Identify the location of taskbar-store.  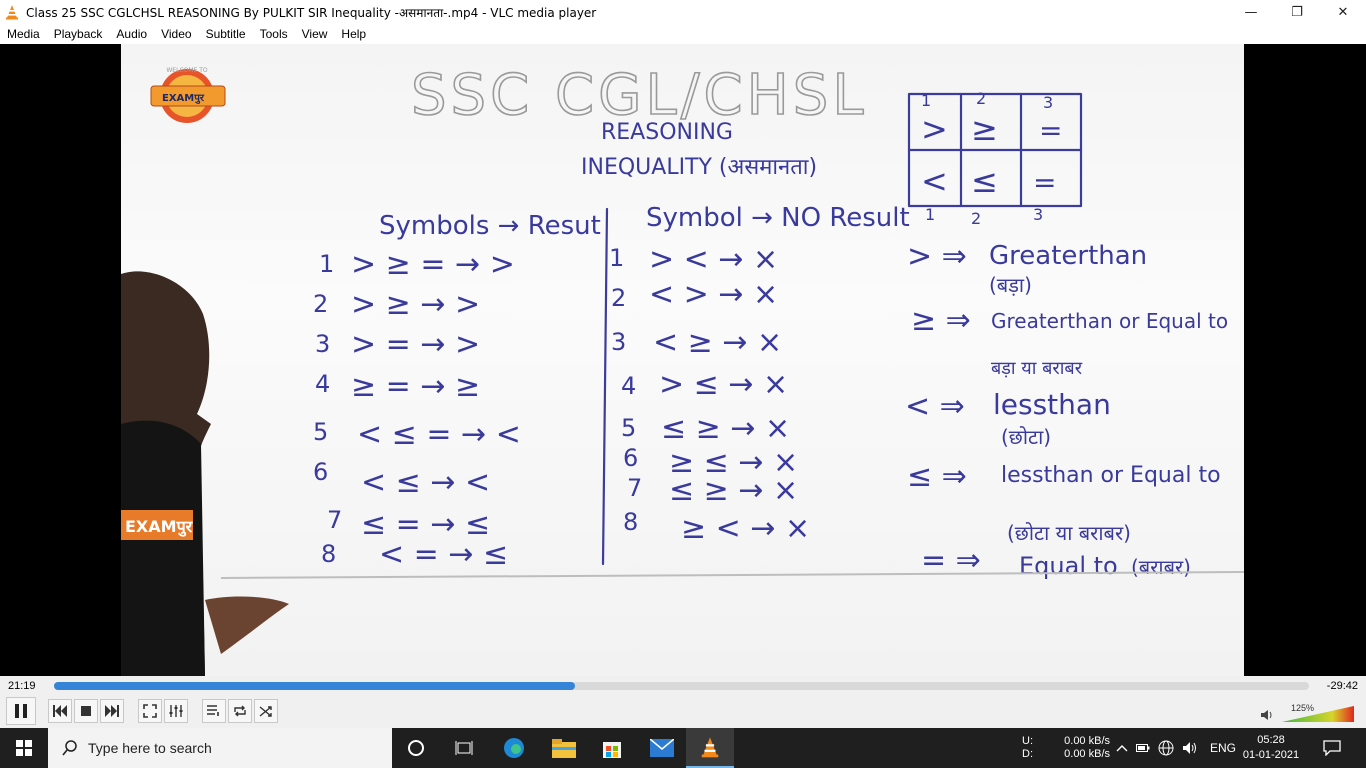
(612, 748).